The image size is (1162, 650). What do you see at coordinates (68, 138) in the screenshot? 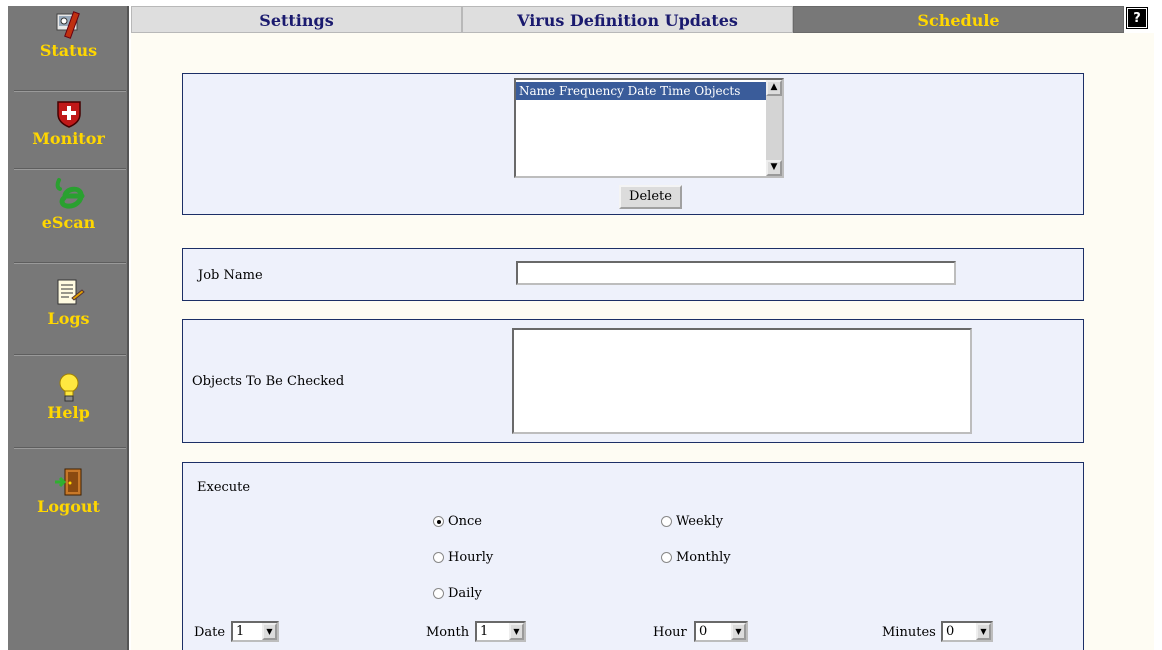
I see `sidebar-item-label: Monitor` at bounding box center [68, 138].